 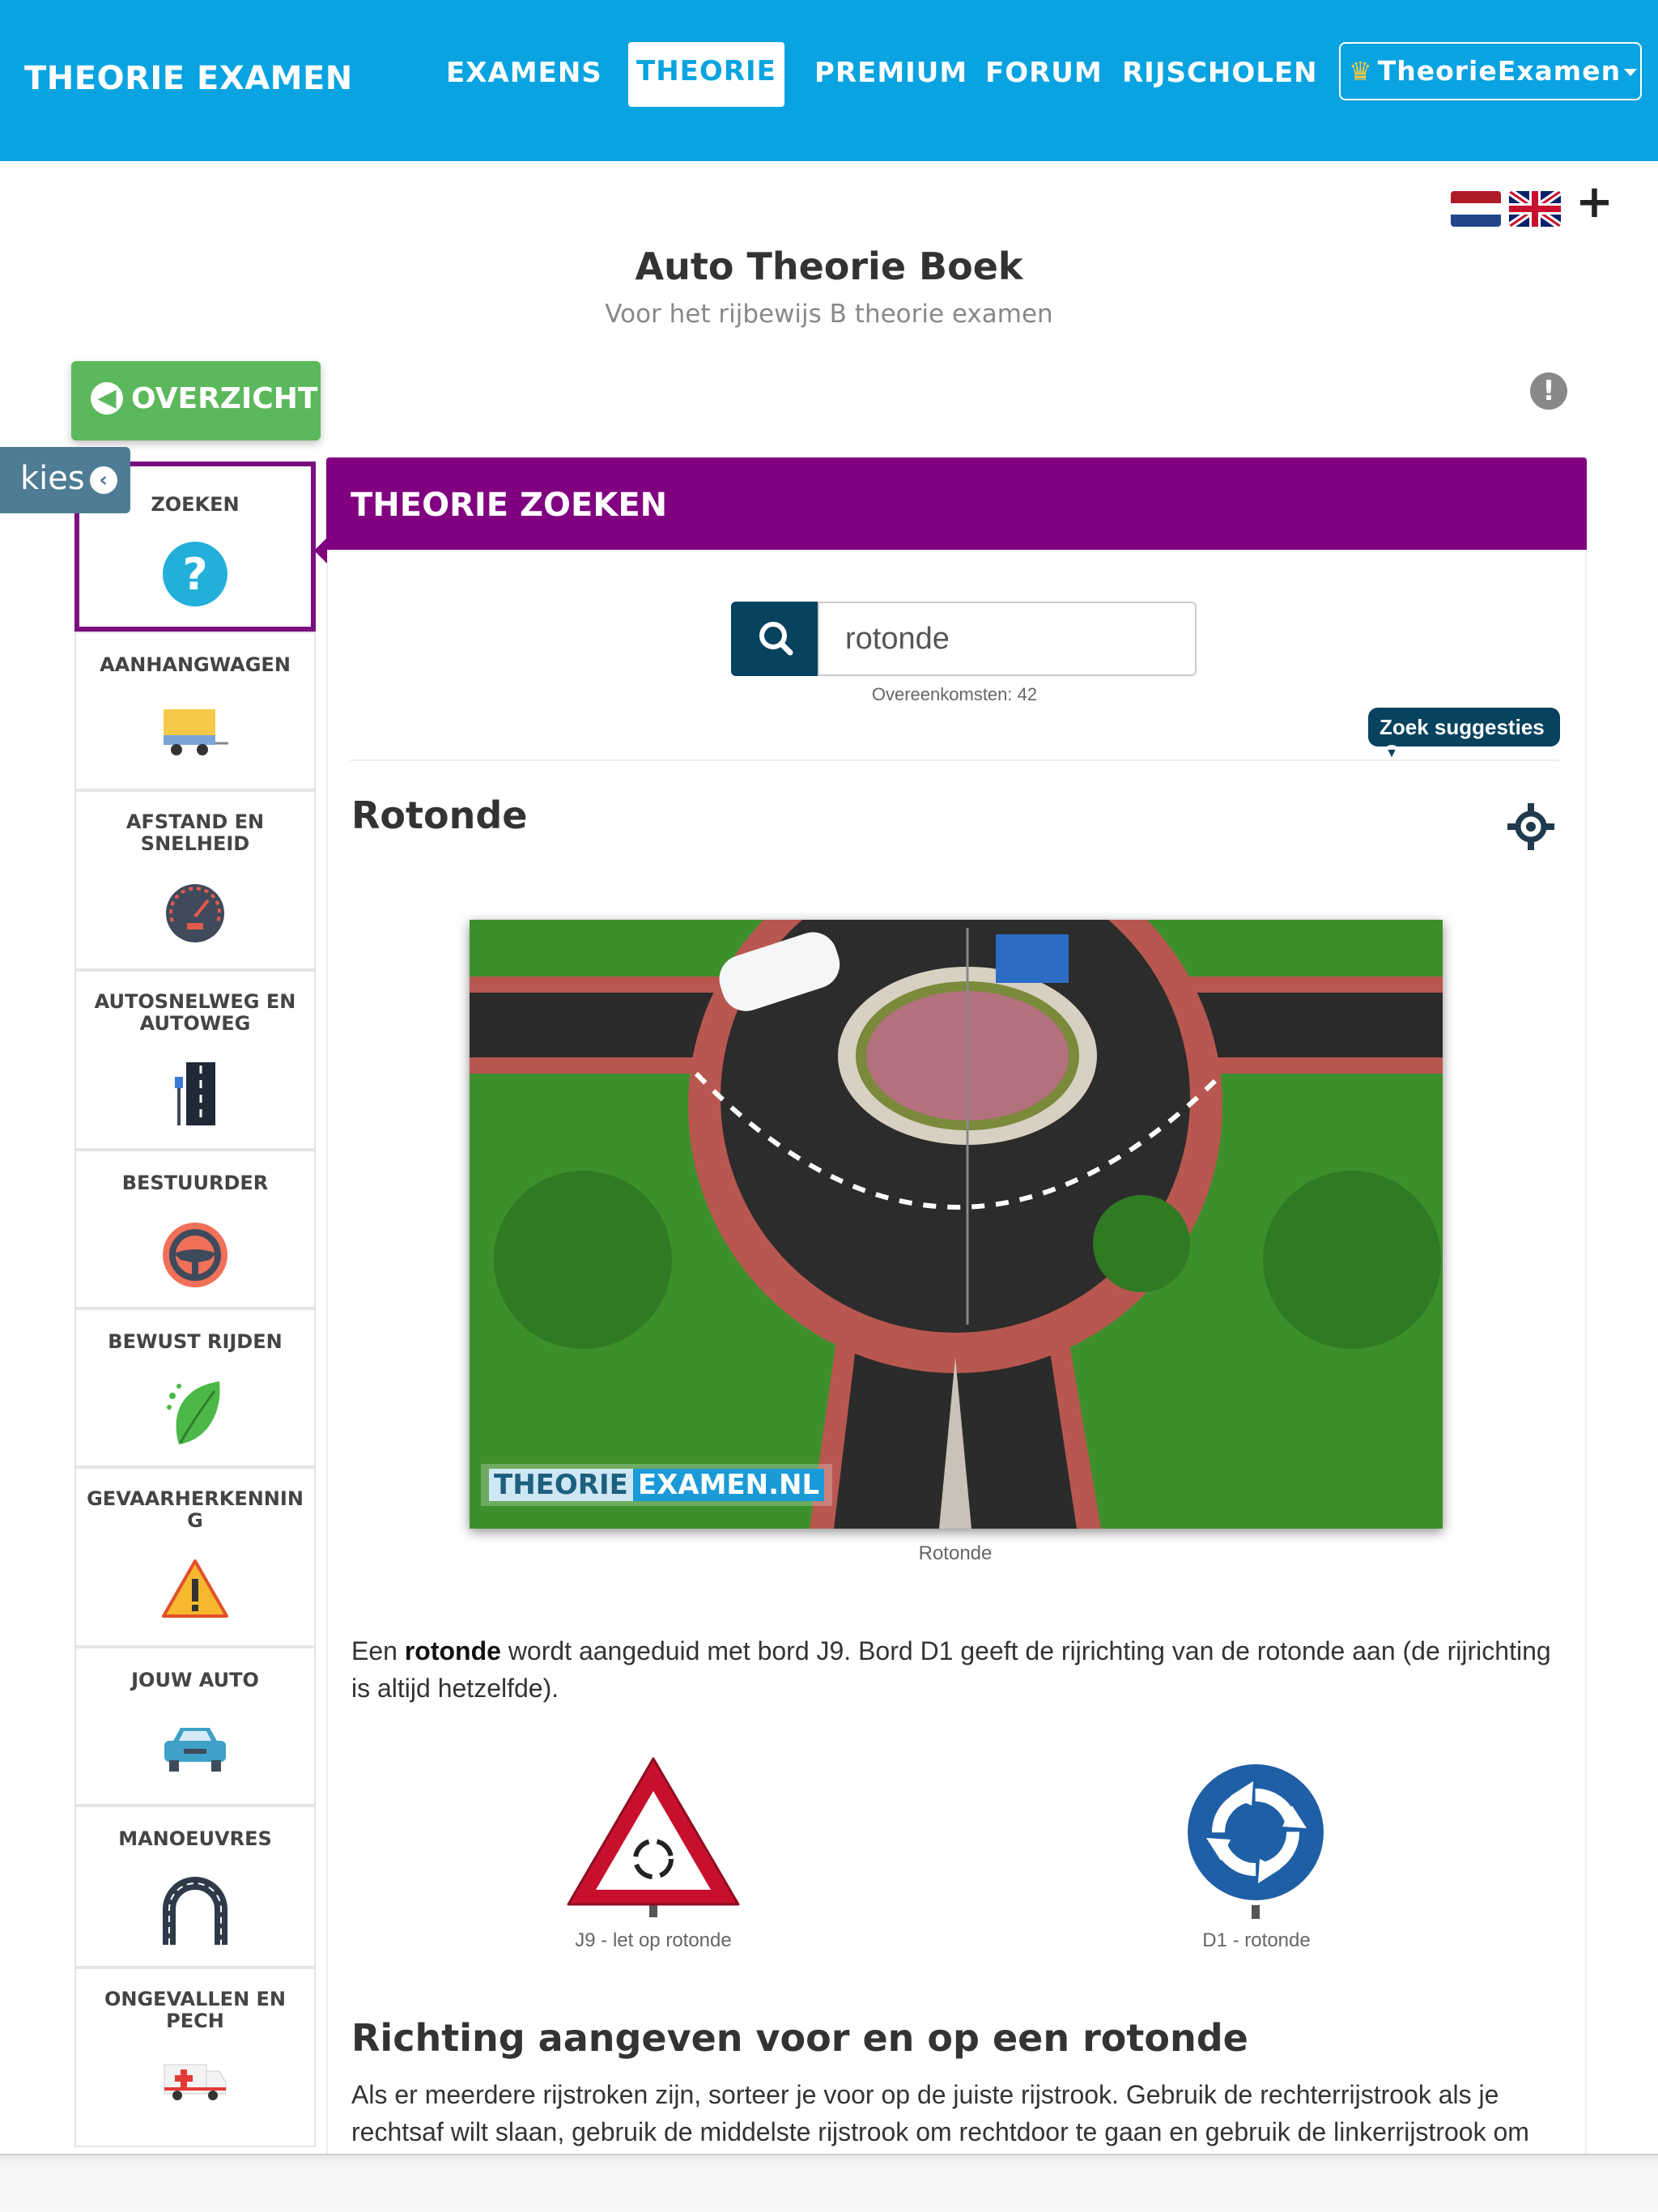 What do you see at coordinates (1631, 73) in the screenshot?
I see `caret-down-icon` at bounding box center [1631, 73].